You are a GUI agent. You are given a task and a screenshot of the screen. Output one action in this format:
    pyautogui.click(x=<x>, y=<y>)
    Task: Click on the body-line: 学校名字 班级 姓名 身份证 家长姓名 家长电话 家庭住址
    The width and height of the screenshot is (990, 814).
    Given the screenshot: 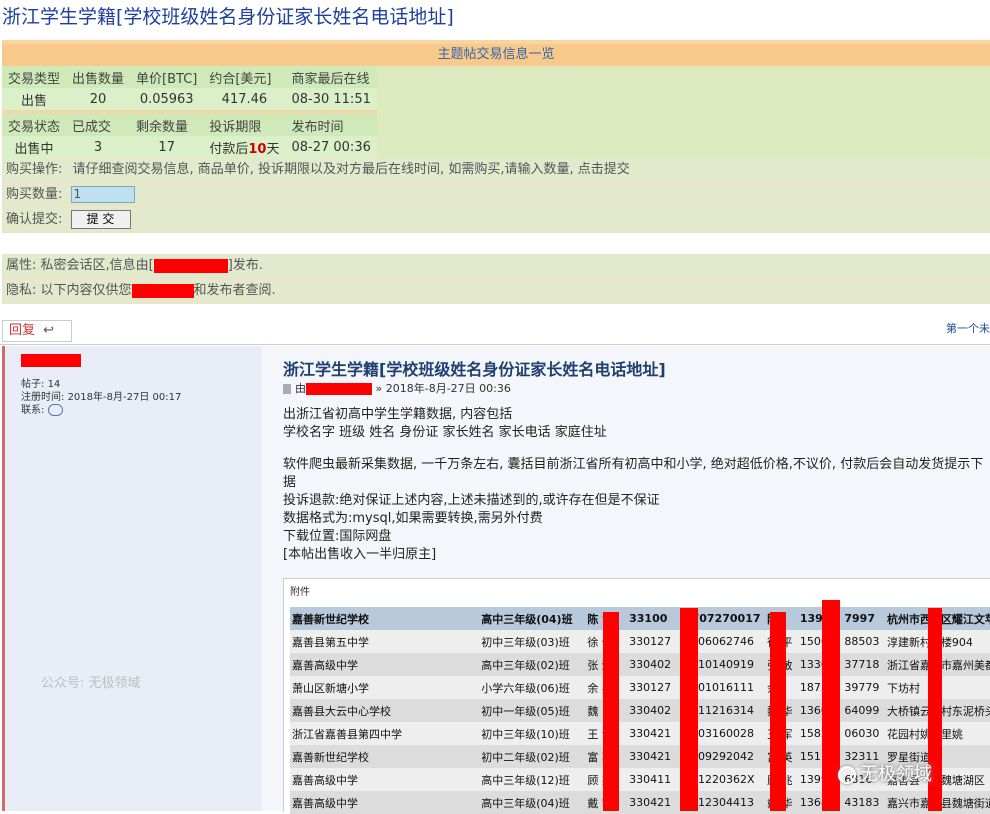 What is the action you would take?
    pyautogui.click(x=445, y=432)
    